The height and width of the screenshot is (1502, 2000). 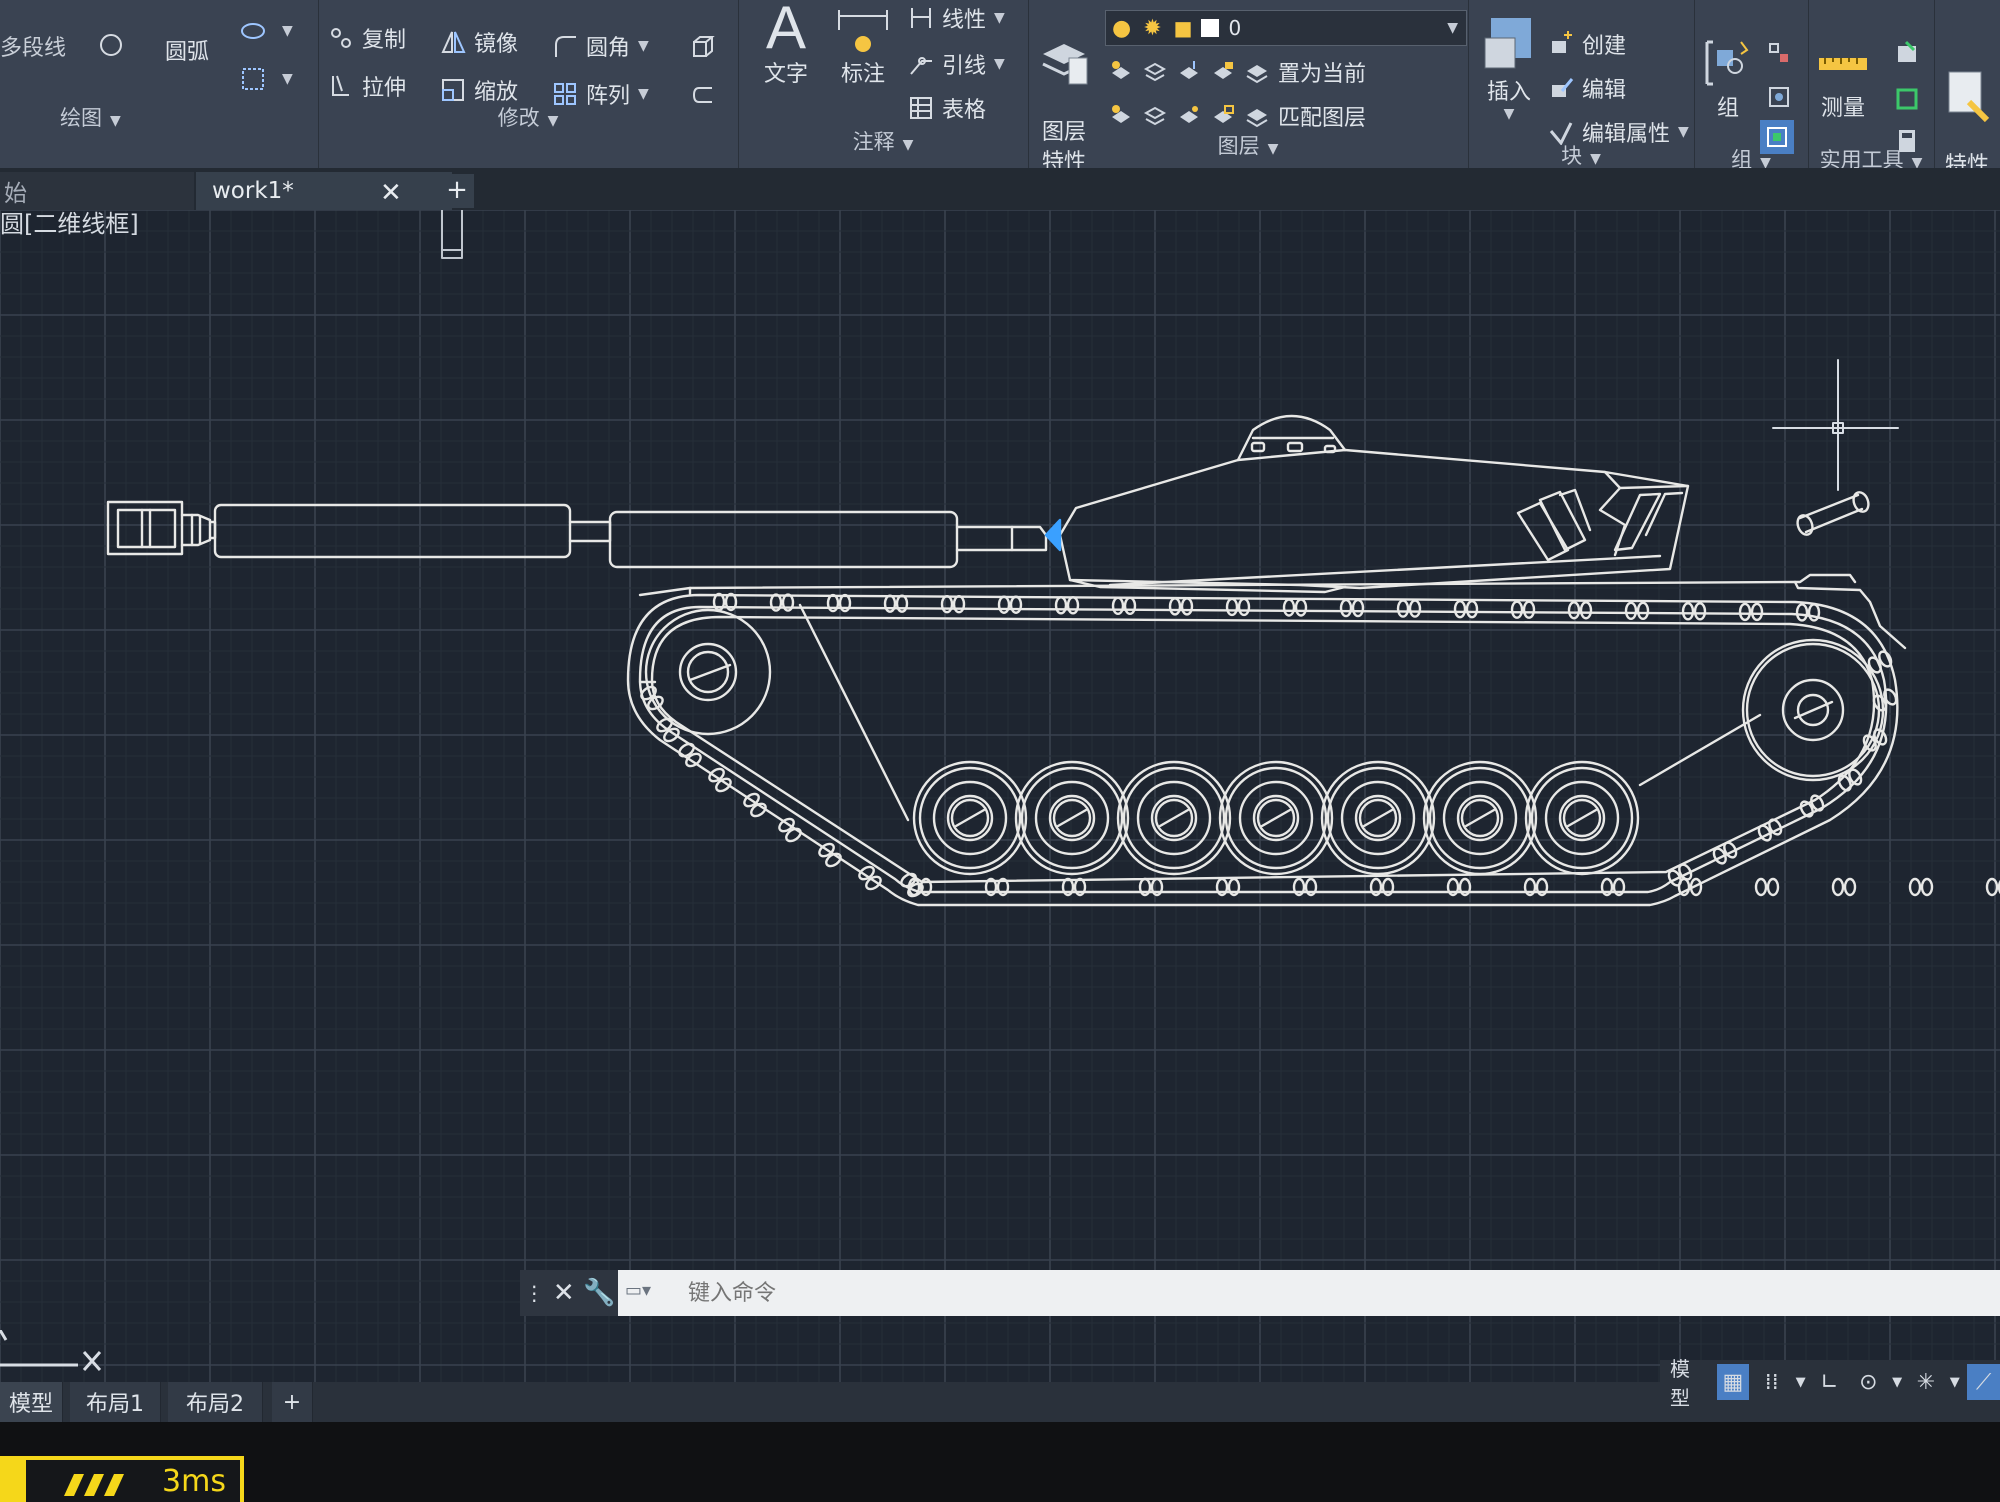 What do you see at coordinates (1829, 1382) in the screenshot?
I see `ortho-icon: ∟` at bounding box center [1829, 1382].